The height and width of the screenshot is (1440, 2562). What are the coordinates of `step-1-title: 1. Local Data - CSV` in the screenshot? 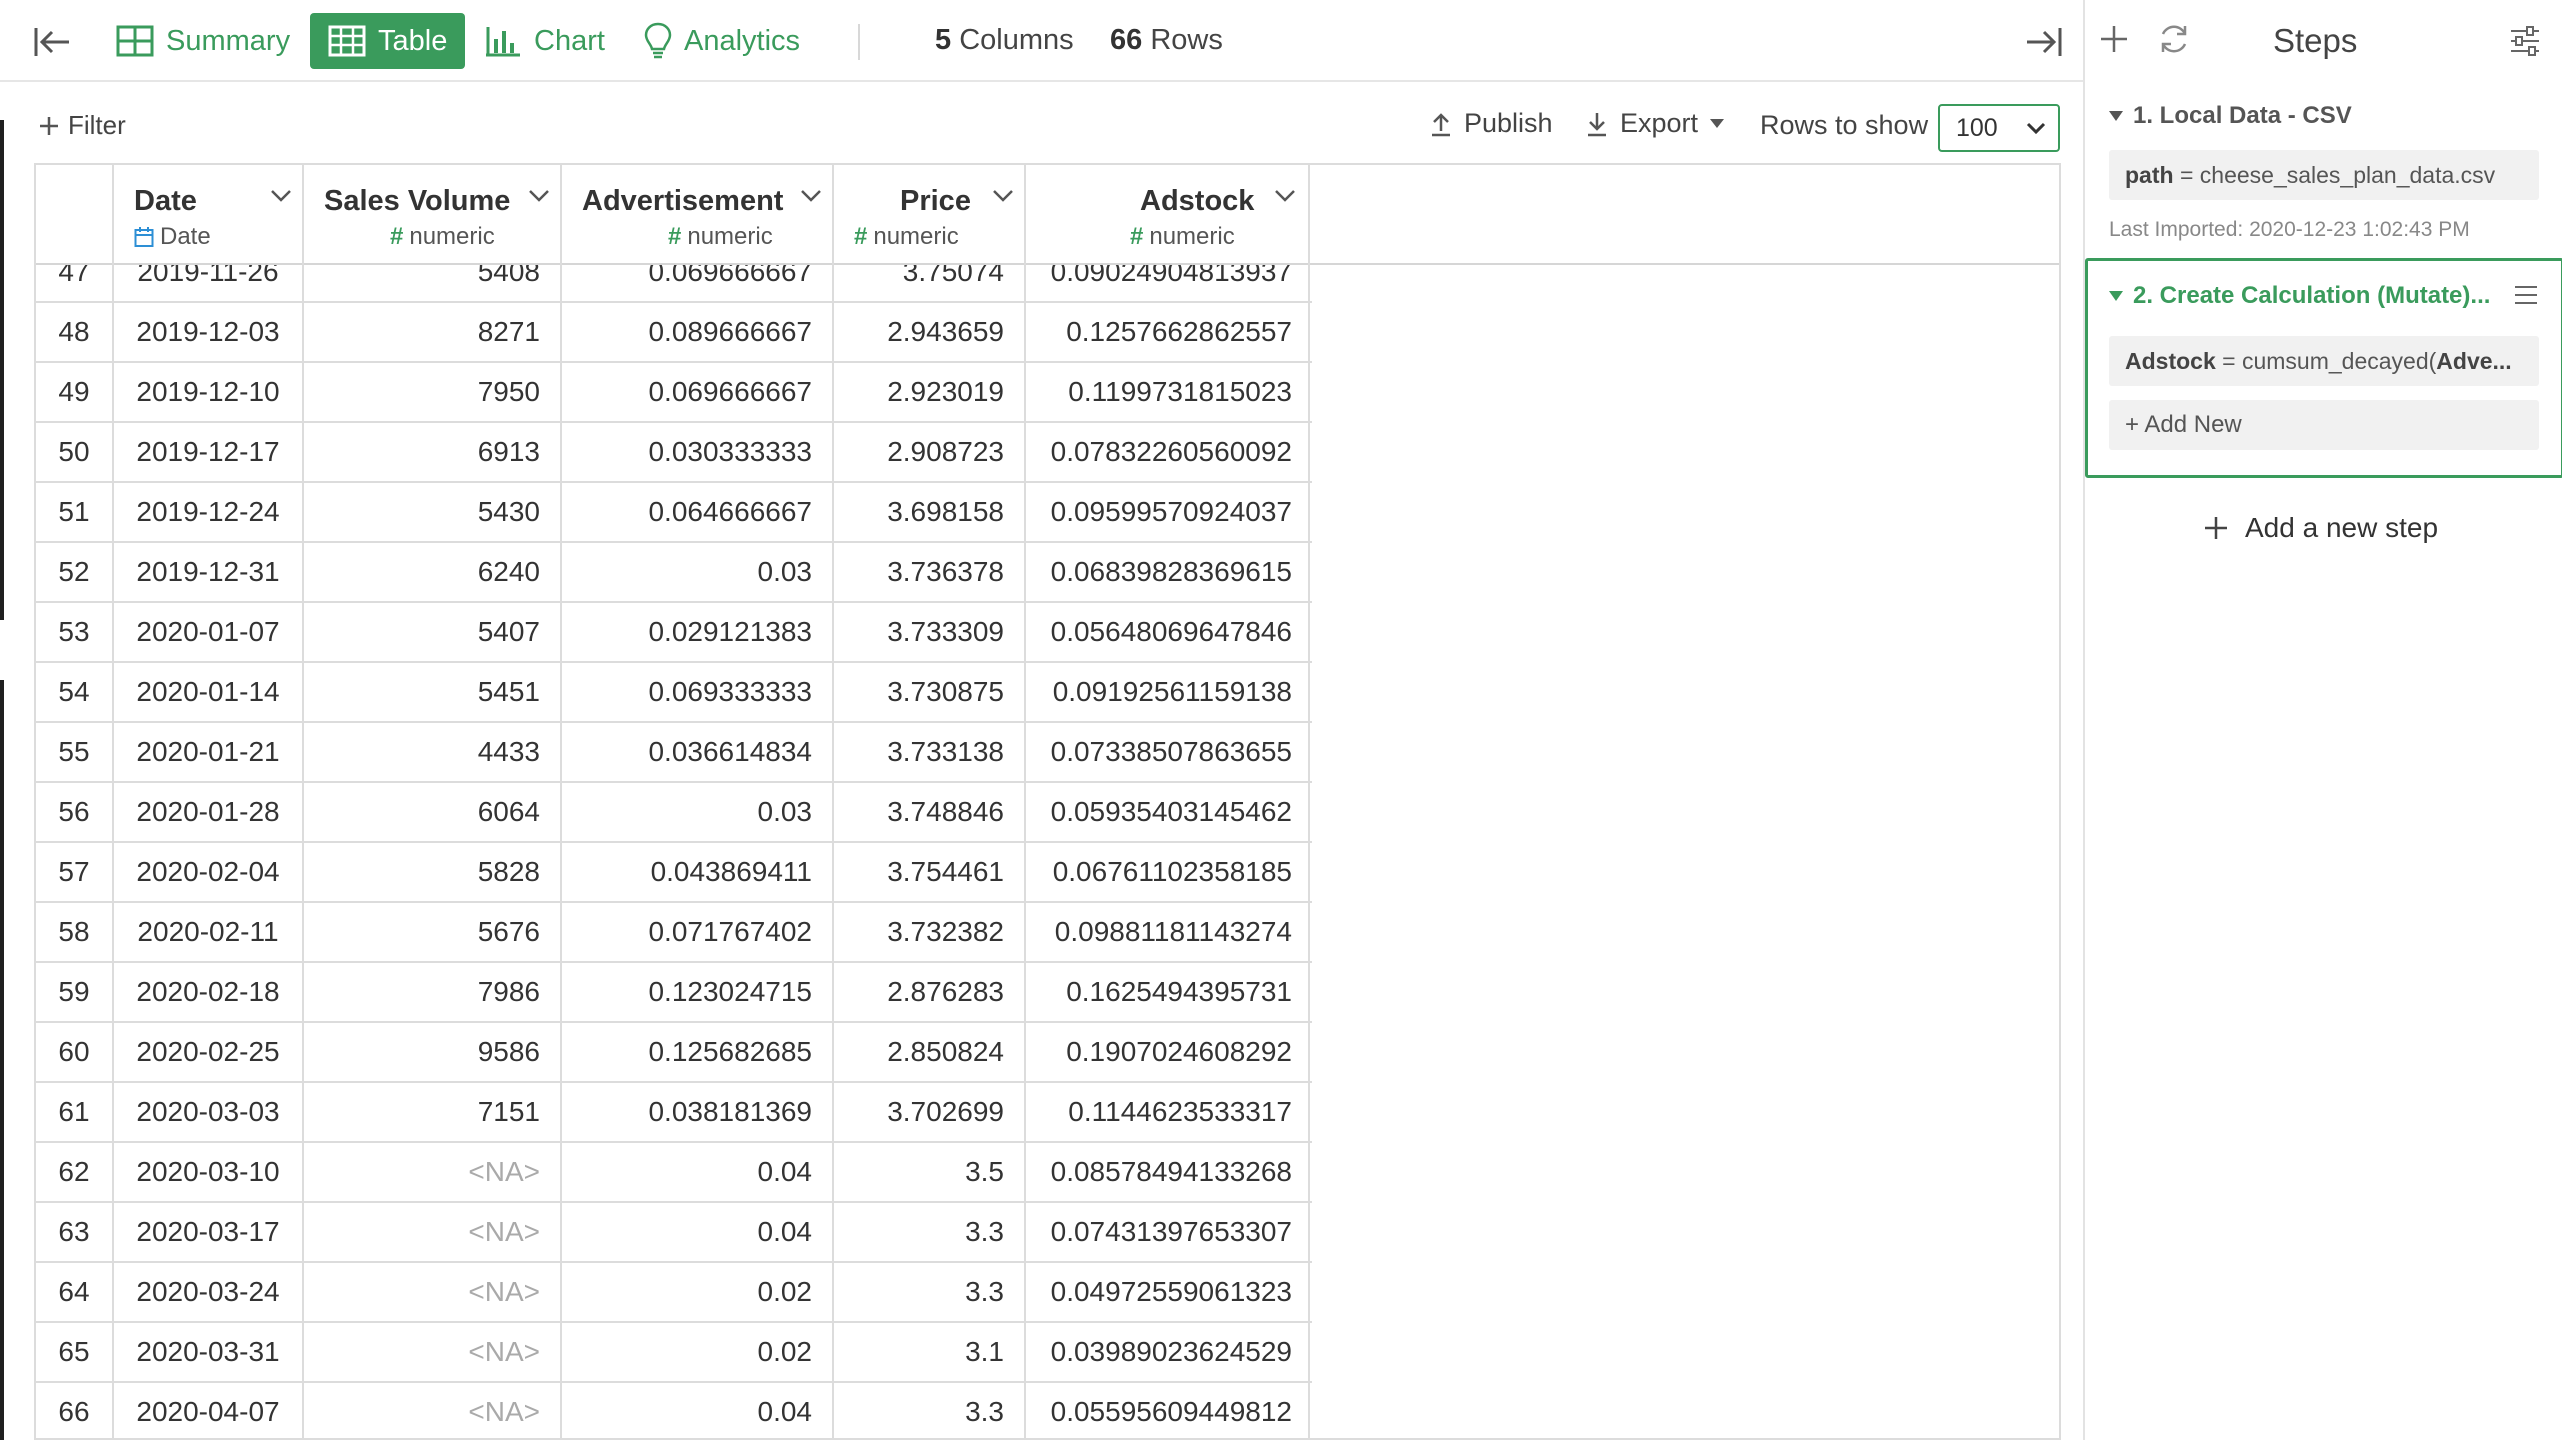 It's located at (2230, 116).